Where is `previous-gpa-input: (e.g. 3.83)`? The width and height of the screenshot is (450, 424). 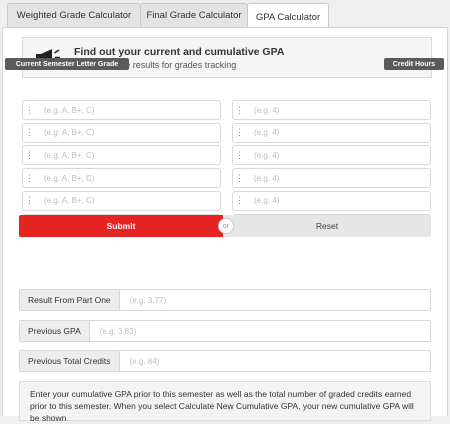 previous-gpa-input: (e.g. 3.83) is located at coordinates (113, 331).